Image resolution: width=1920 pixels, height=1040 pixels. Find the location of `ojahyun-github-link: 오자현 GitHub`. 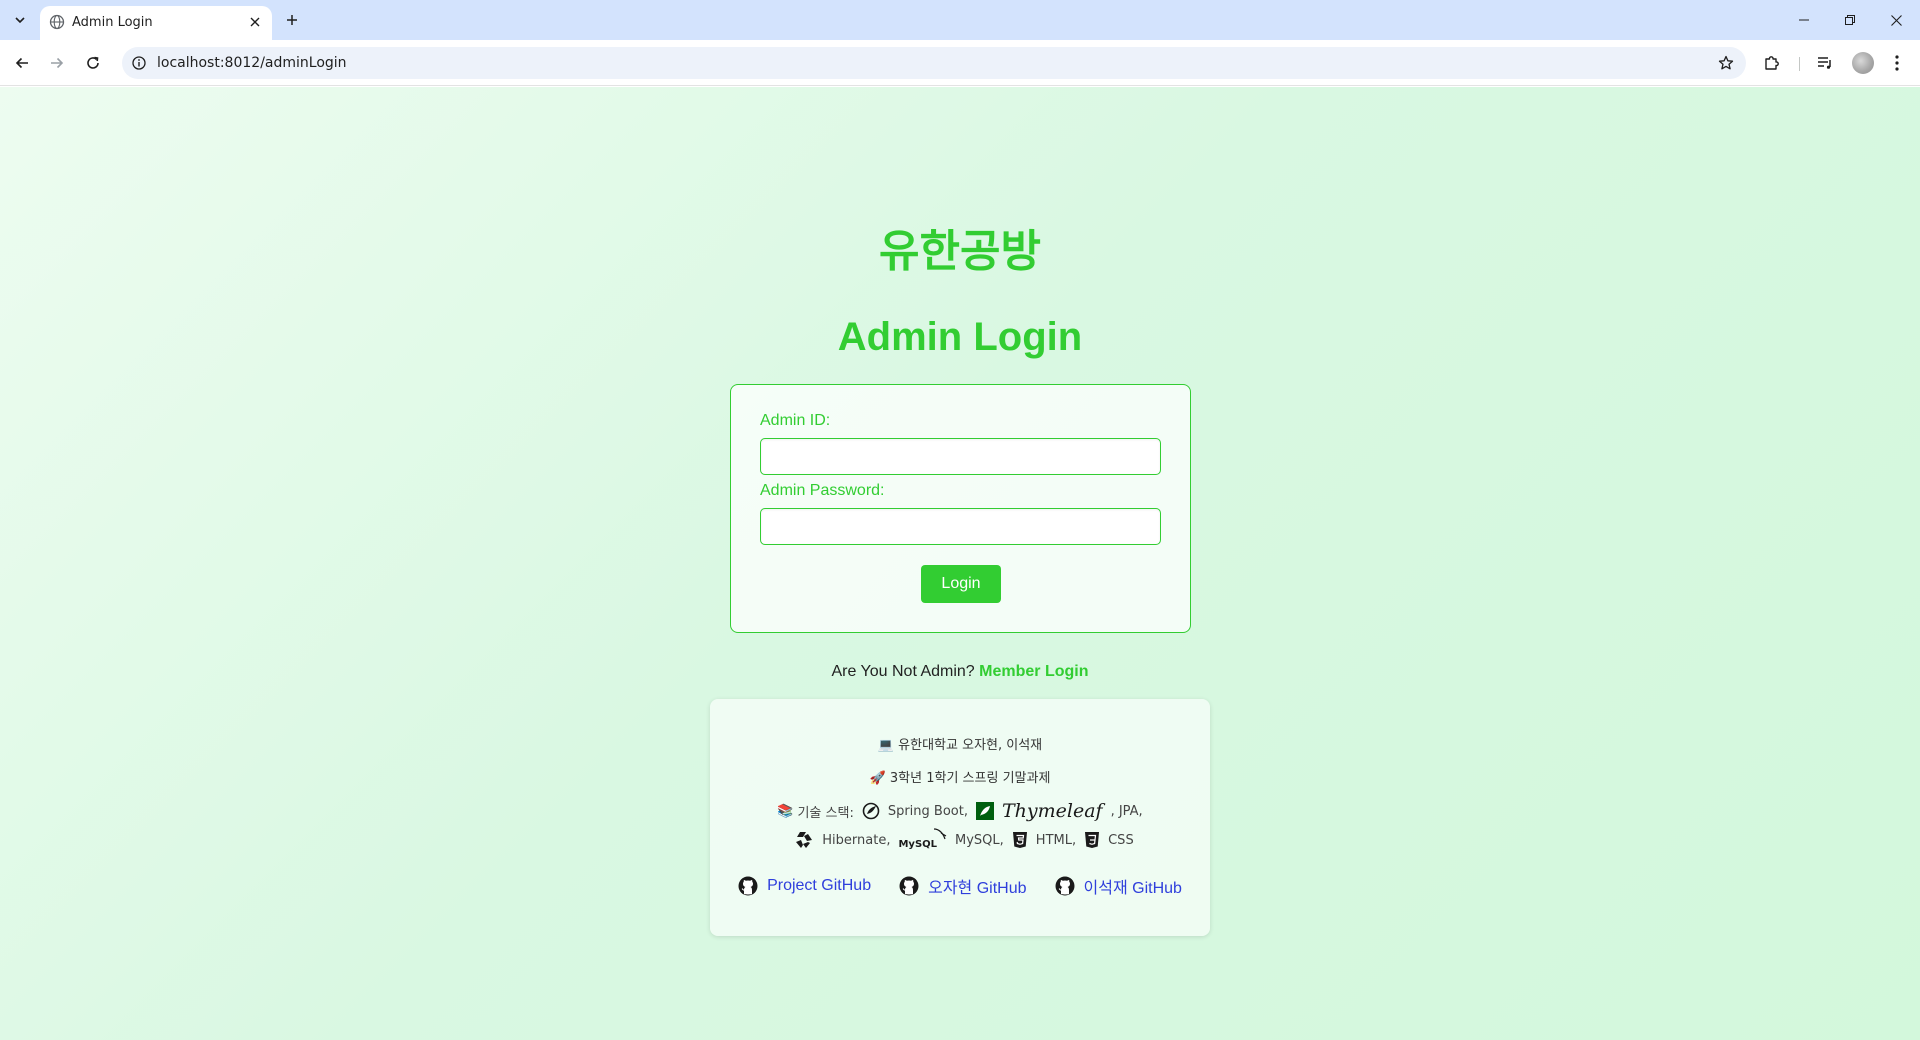

ojahyun-github-link: 오자현 GitHub is located at coordinates (963, 886).